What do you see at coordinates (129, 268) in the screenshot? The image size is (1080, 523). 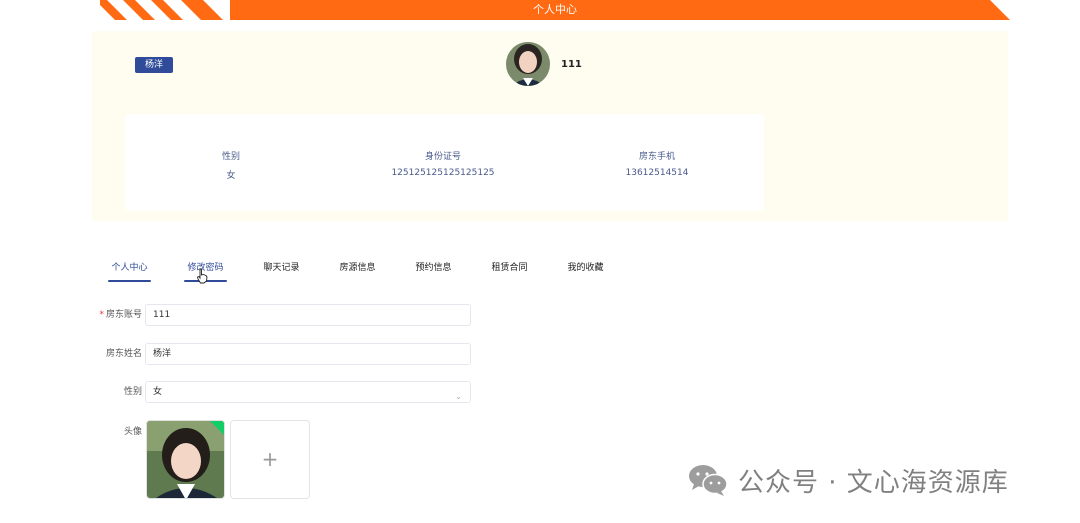 I see `tab-profile: 个人中心` at bounding box center [129, 268].